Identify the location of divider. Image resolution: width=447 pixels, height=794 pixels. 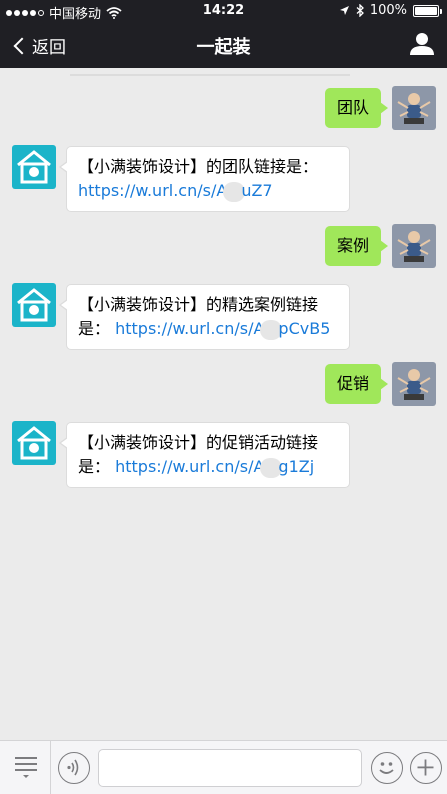
(50, 767).